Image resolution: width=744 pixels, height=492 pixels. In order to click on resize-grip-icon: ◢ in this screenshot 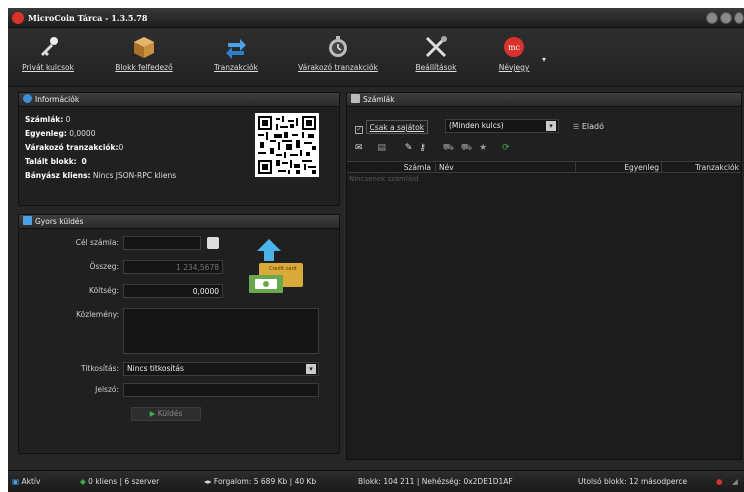, I will do `click(735, 481)`.